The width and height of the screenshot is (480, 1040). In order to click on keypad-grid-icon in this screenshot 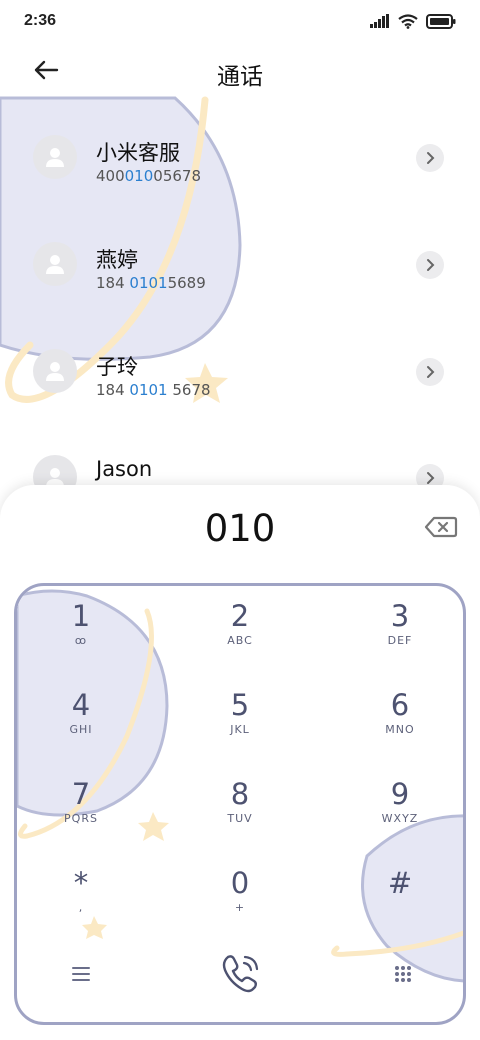, I will do `click(403, 974)`.